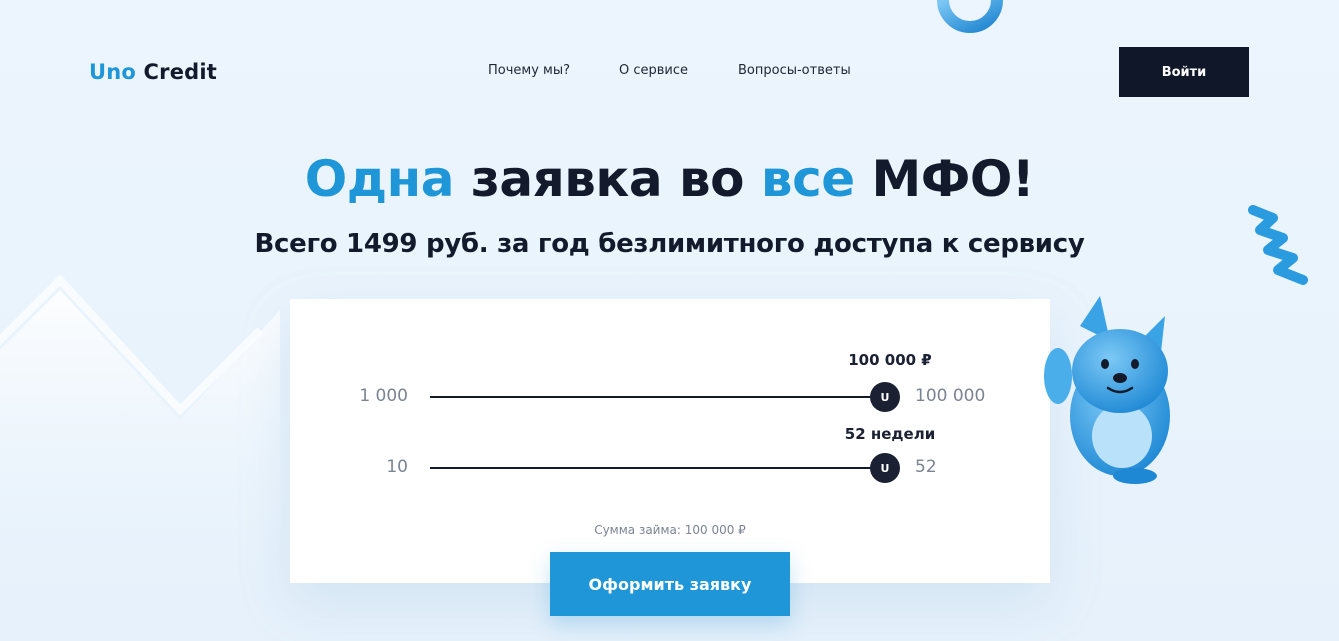  What do you see at coordinates (657, 397) in the screenshot?
I see `amount-slider-track` at bounding box center [657, 397].